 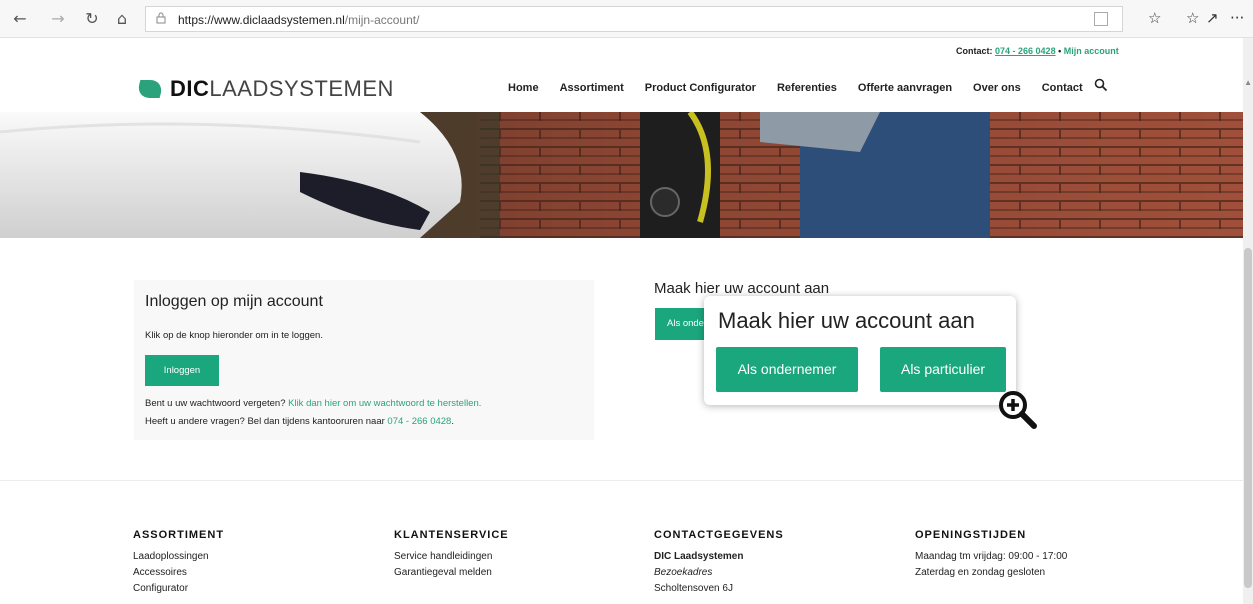 I want to click on page-scrollbar: ▲, so click(x=1248, y=321).